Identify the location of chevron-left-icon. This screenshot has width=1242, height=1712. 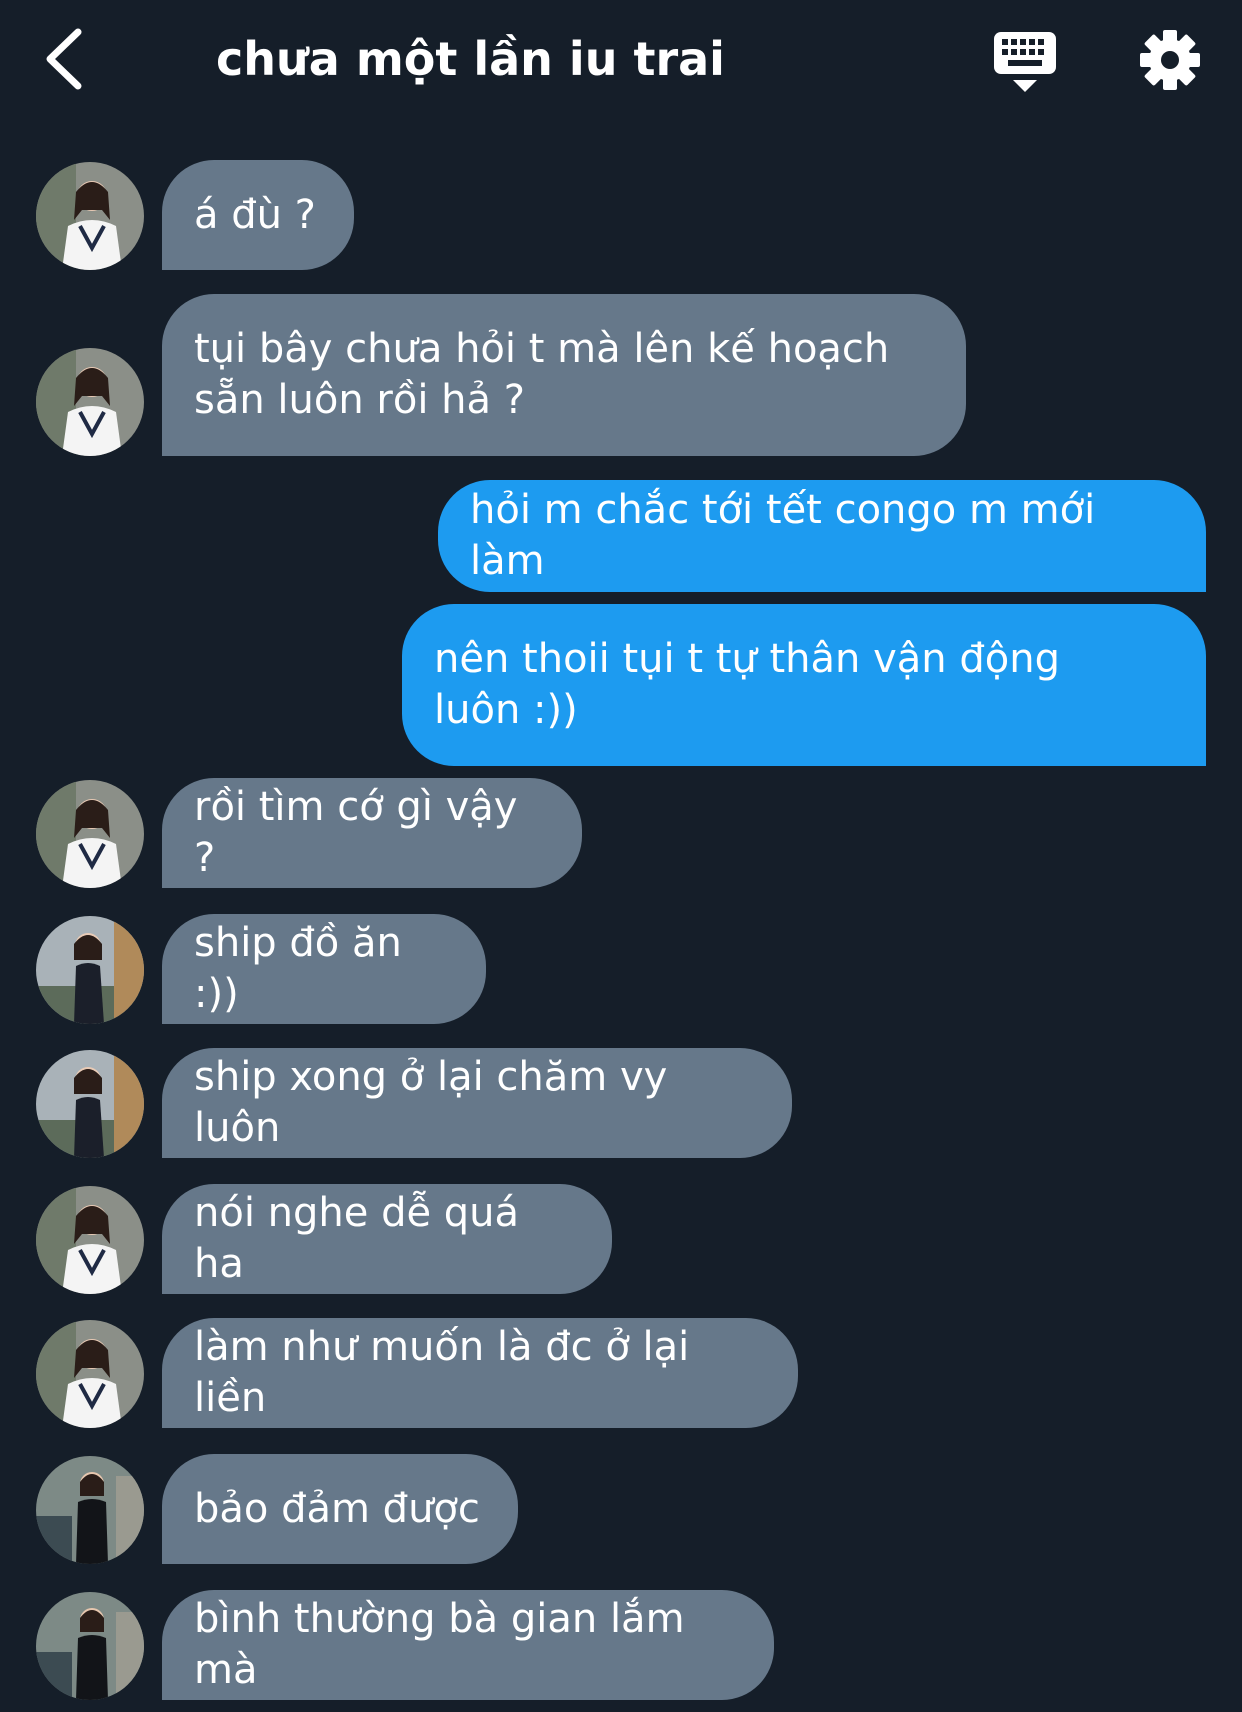
(64, 59).